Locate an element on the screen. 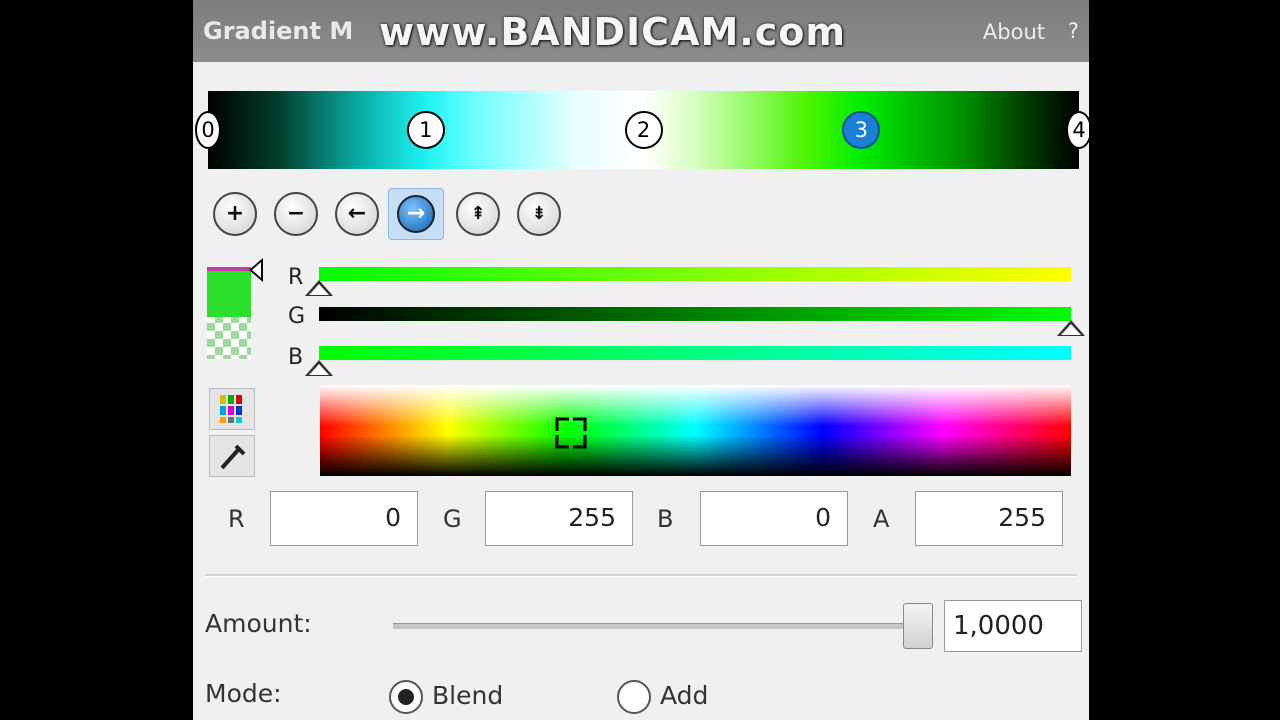 The image size is (1280, 720). green-channel-handle is located at coordinates (1071, 328).